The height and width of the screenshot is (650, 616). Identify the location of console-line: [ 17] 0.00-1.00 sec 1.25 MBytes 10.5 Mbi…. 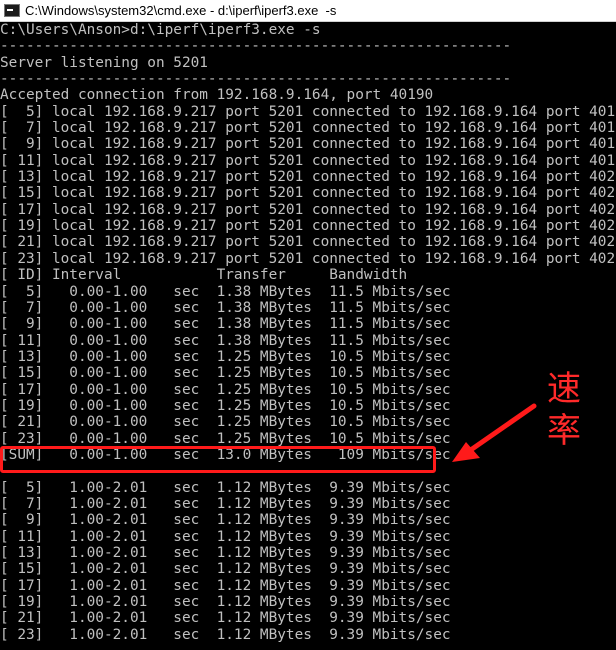
(225, 389).